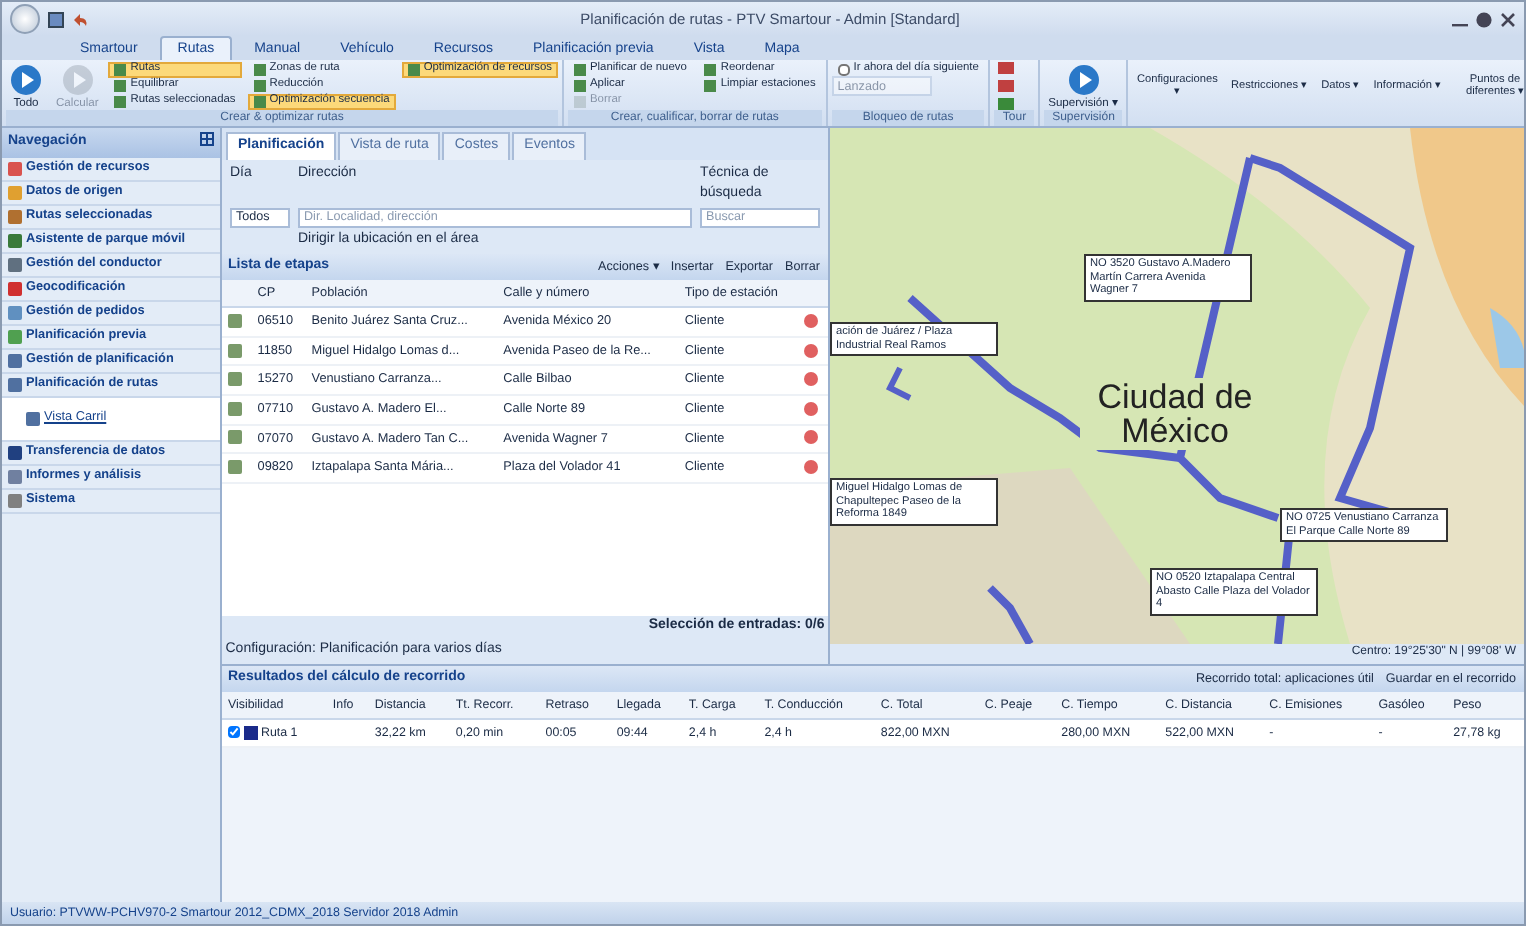 This screenshot has height=926, width=1526. Describe the element at coordinates (413, 70) in the screenshot. I see `tool-icon` at that location.